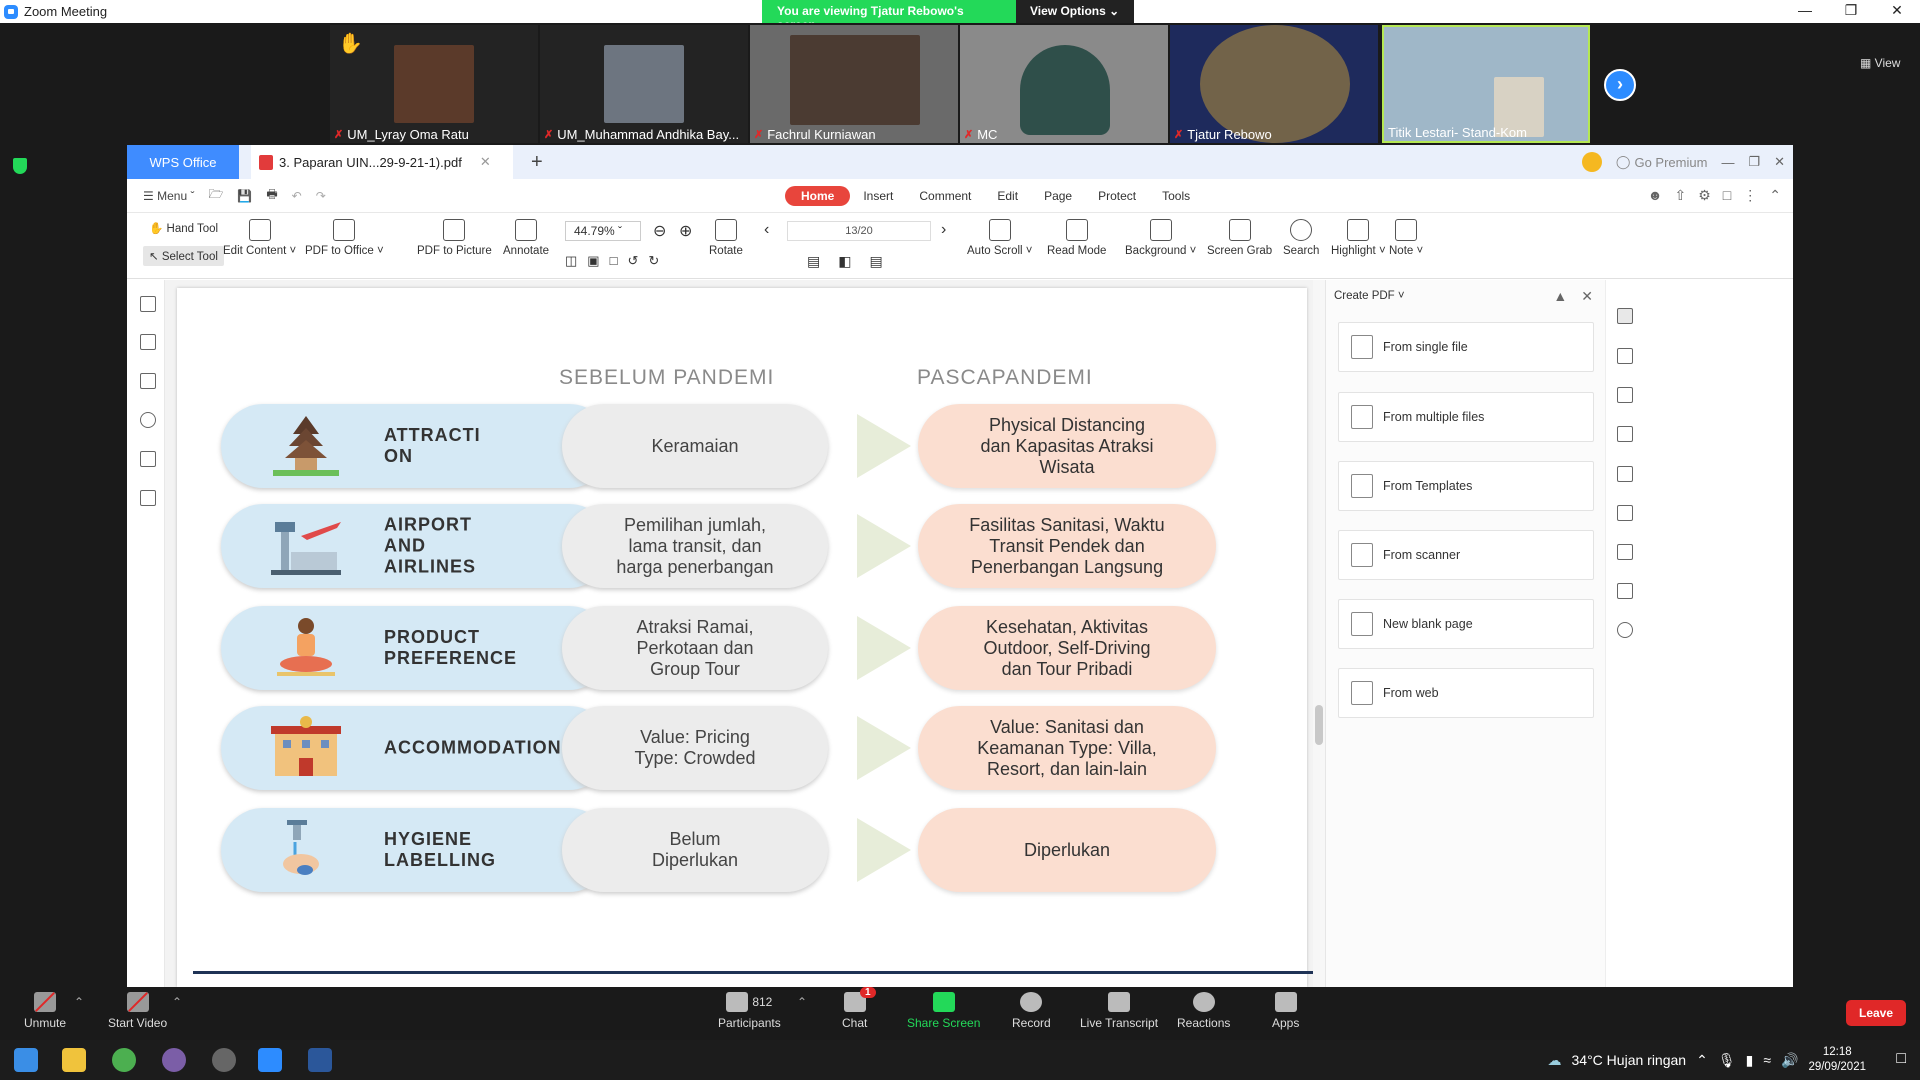 This screenshot has height=1080, width=1920. Describe the element at coordinates (1466, 693) in the screenshot. I see `from-web-button: From web` at that location.